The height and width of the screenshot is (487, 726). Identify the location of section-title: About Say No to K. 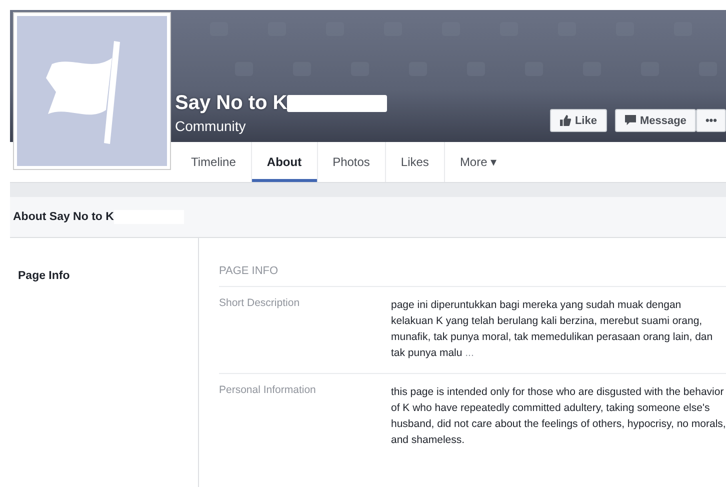
(63, 217).